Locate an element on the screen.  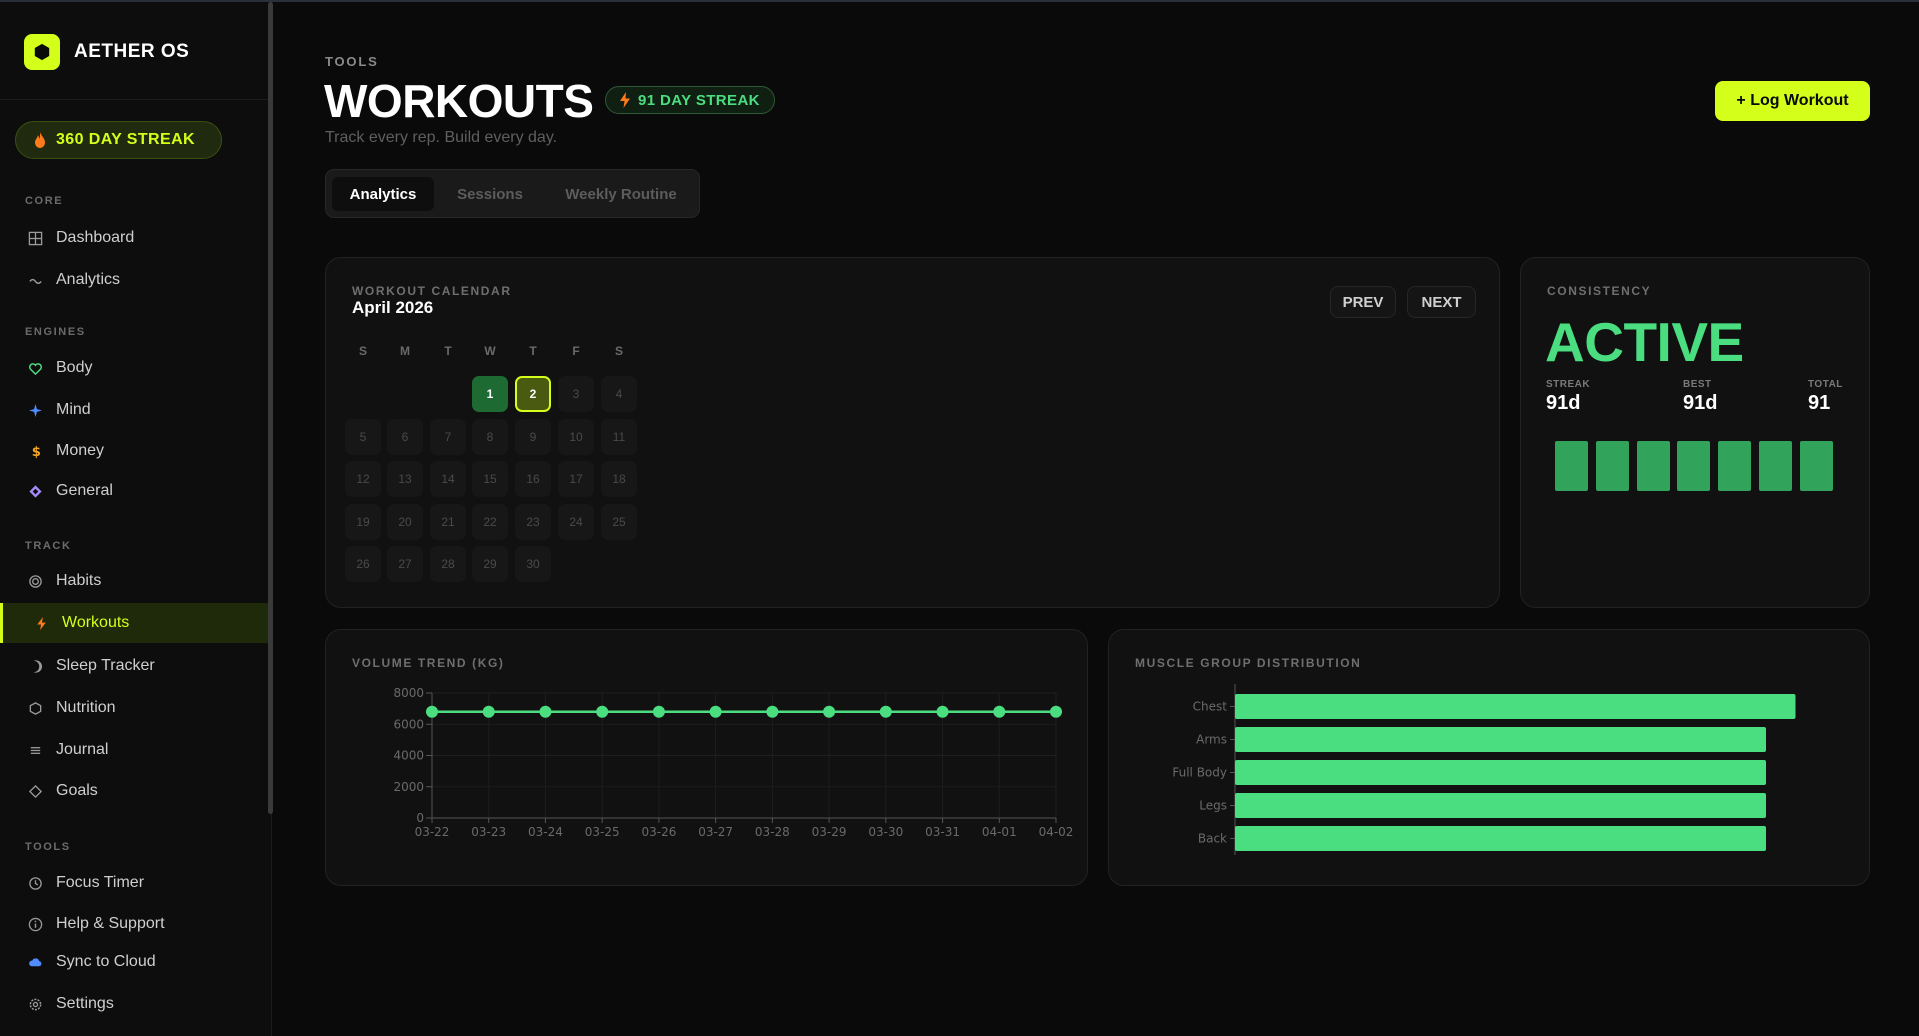
calendar-day: 13 is located at coordinates (405, 479).